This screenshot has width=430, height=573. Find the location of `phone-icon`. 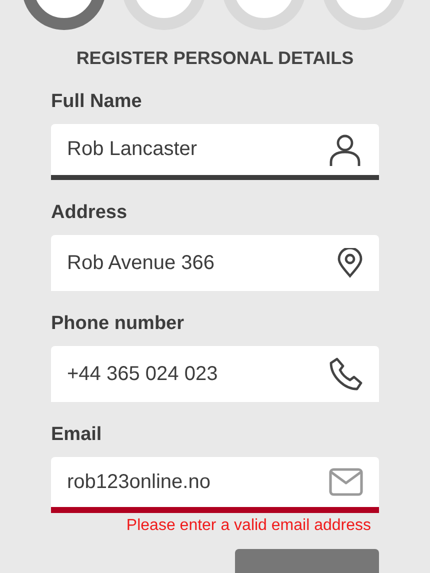

phone-icon is located at coordinates (346, 374).